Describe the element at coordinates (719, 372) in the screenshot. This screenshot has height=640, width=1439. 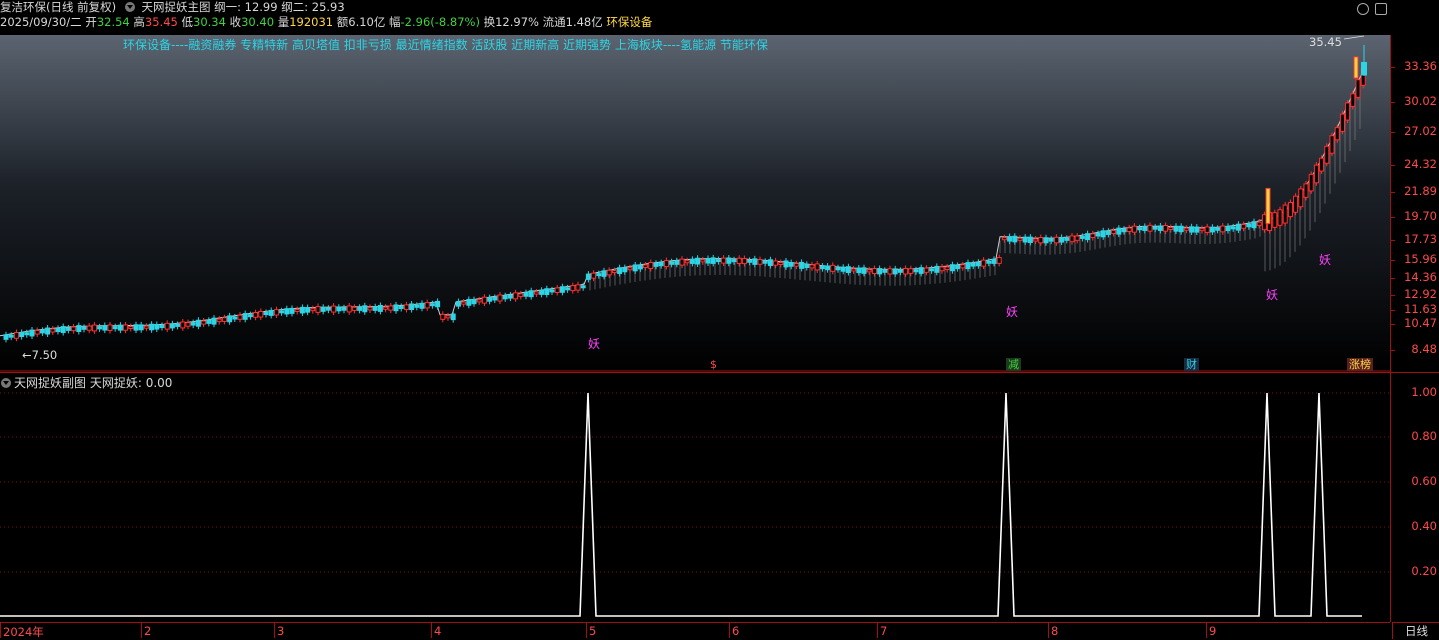
I see `pane-divider` at that location.